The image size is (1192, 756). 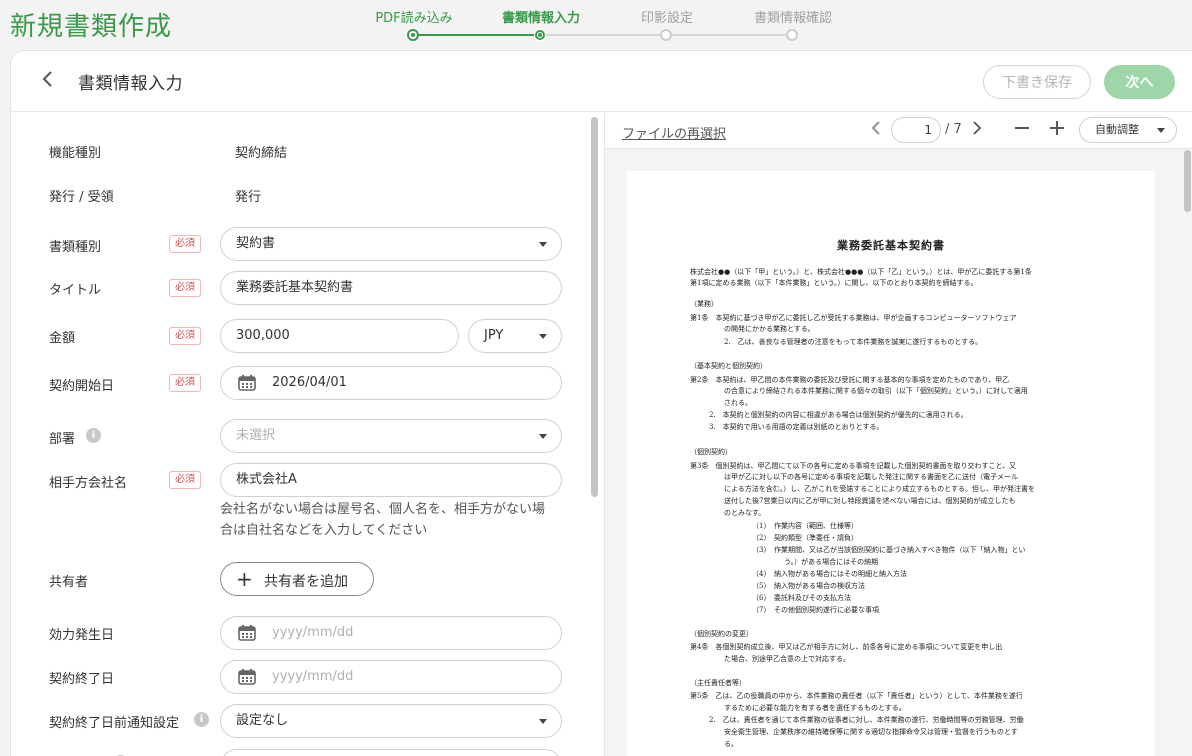 What do you see at coordinates (889, 550) in the screenshot?
I see `pdf-text-line: （3） 作業期間、又は乙が当該個別契約に基づき納入すべき物件（以下「納入物」とい` at bounding box center [889, 550].